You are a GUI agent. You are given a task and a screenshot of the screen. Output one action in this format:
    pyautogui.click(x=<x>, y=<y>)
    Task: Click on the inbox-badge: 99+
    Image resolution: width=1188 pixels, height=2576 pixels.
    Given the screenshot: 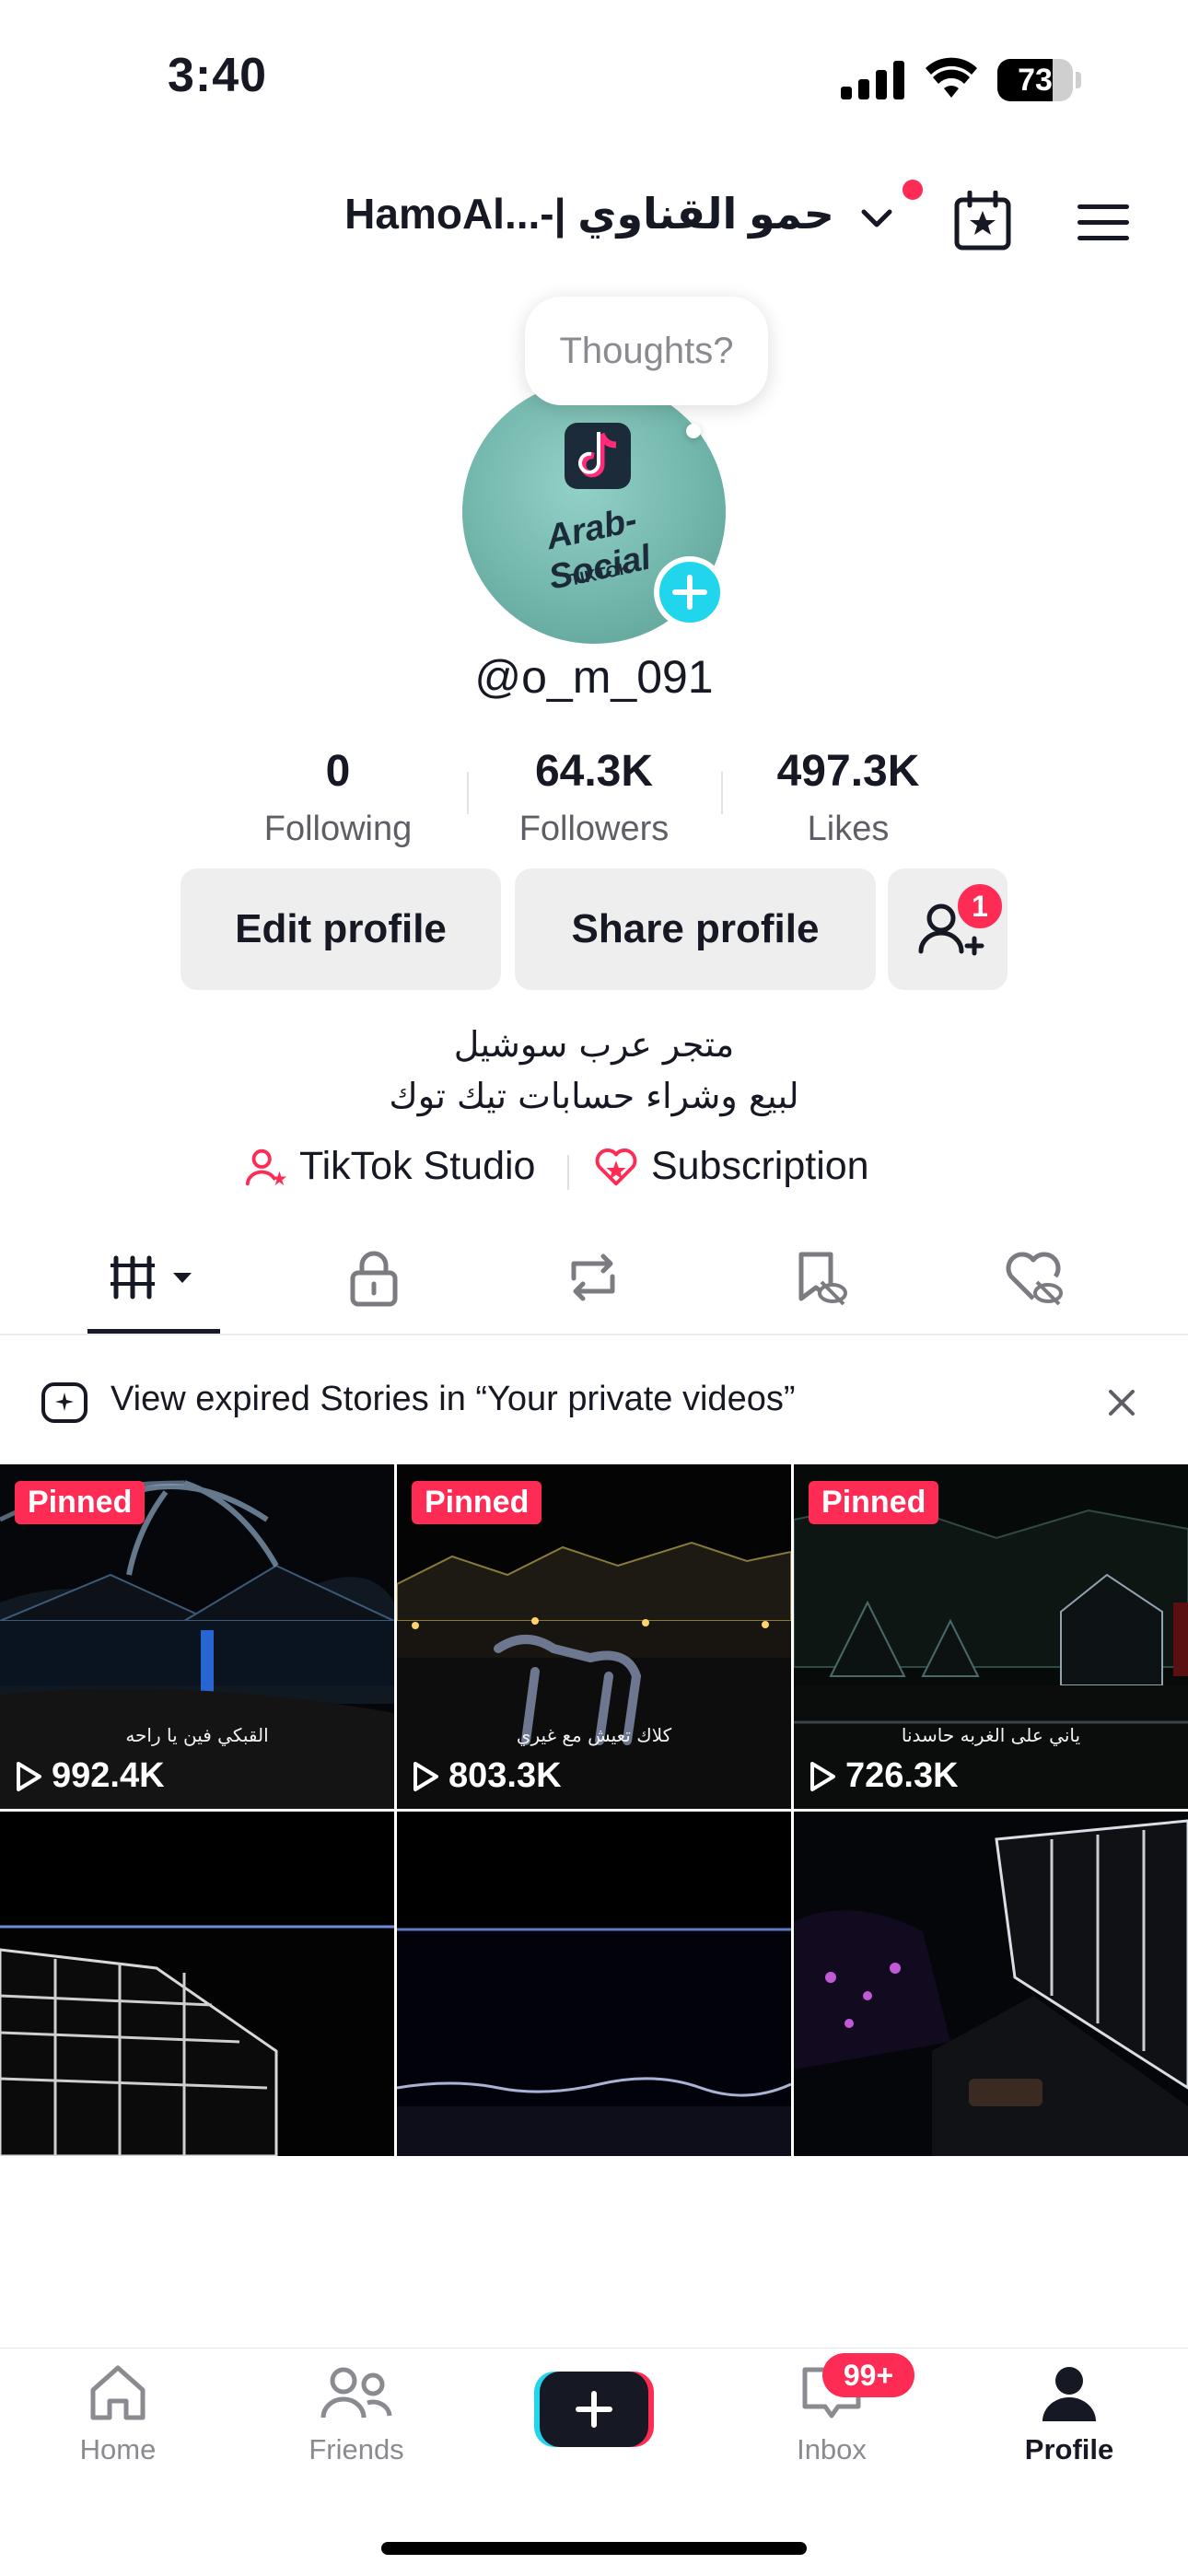 What is the action you would take?
    pyautogui.click(x=868, y=2375)
    